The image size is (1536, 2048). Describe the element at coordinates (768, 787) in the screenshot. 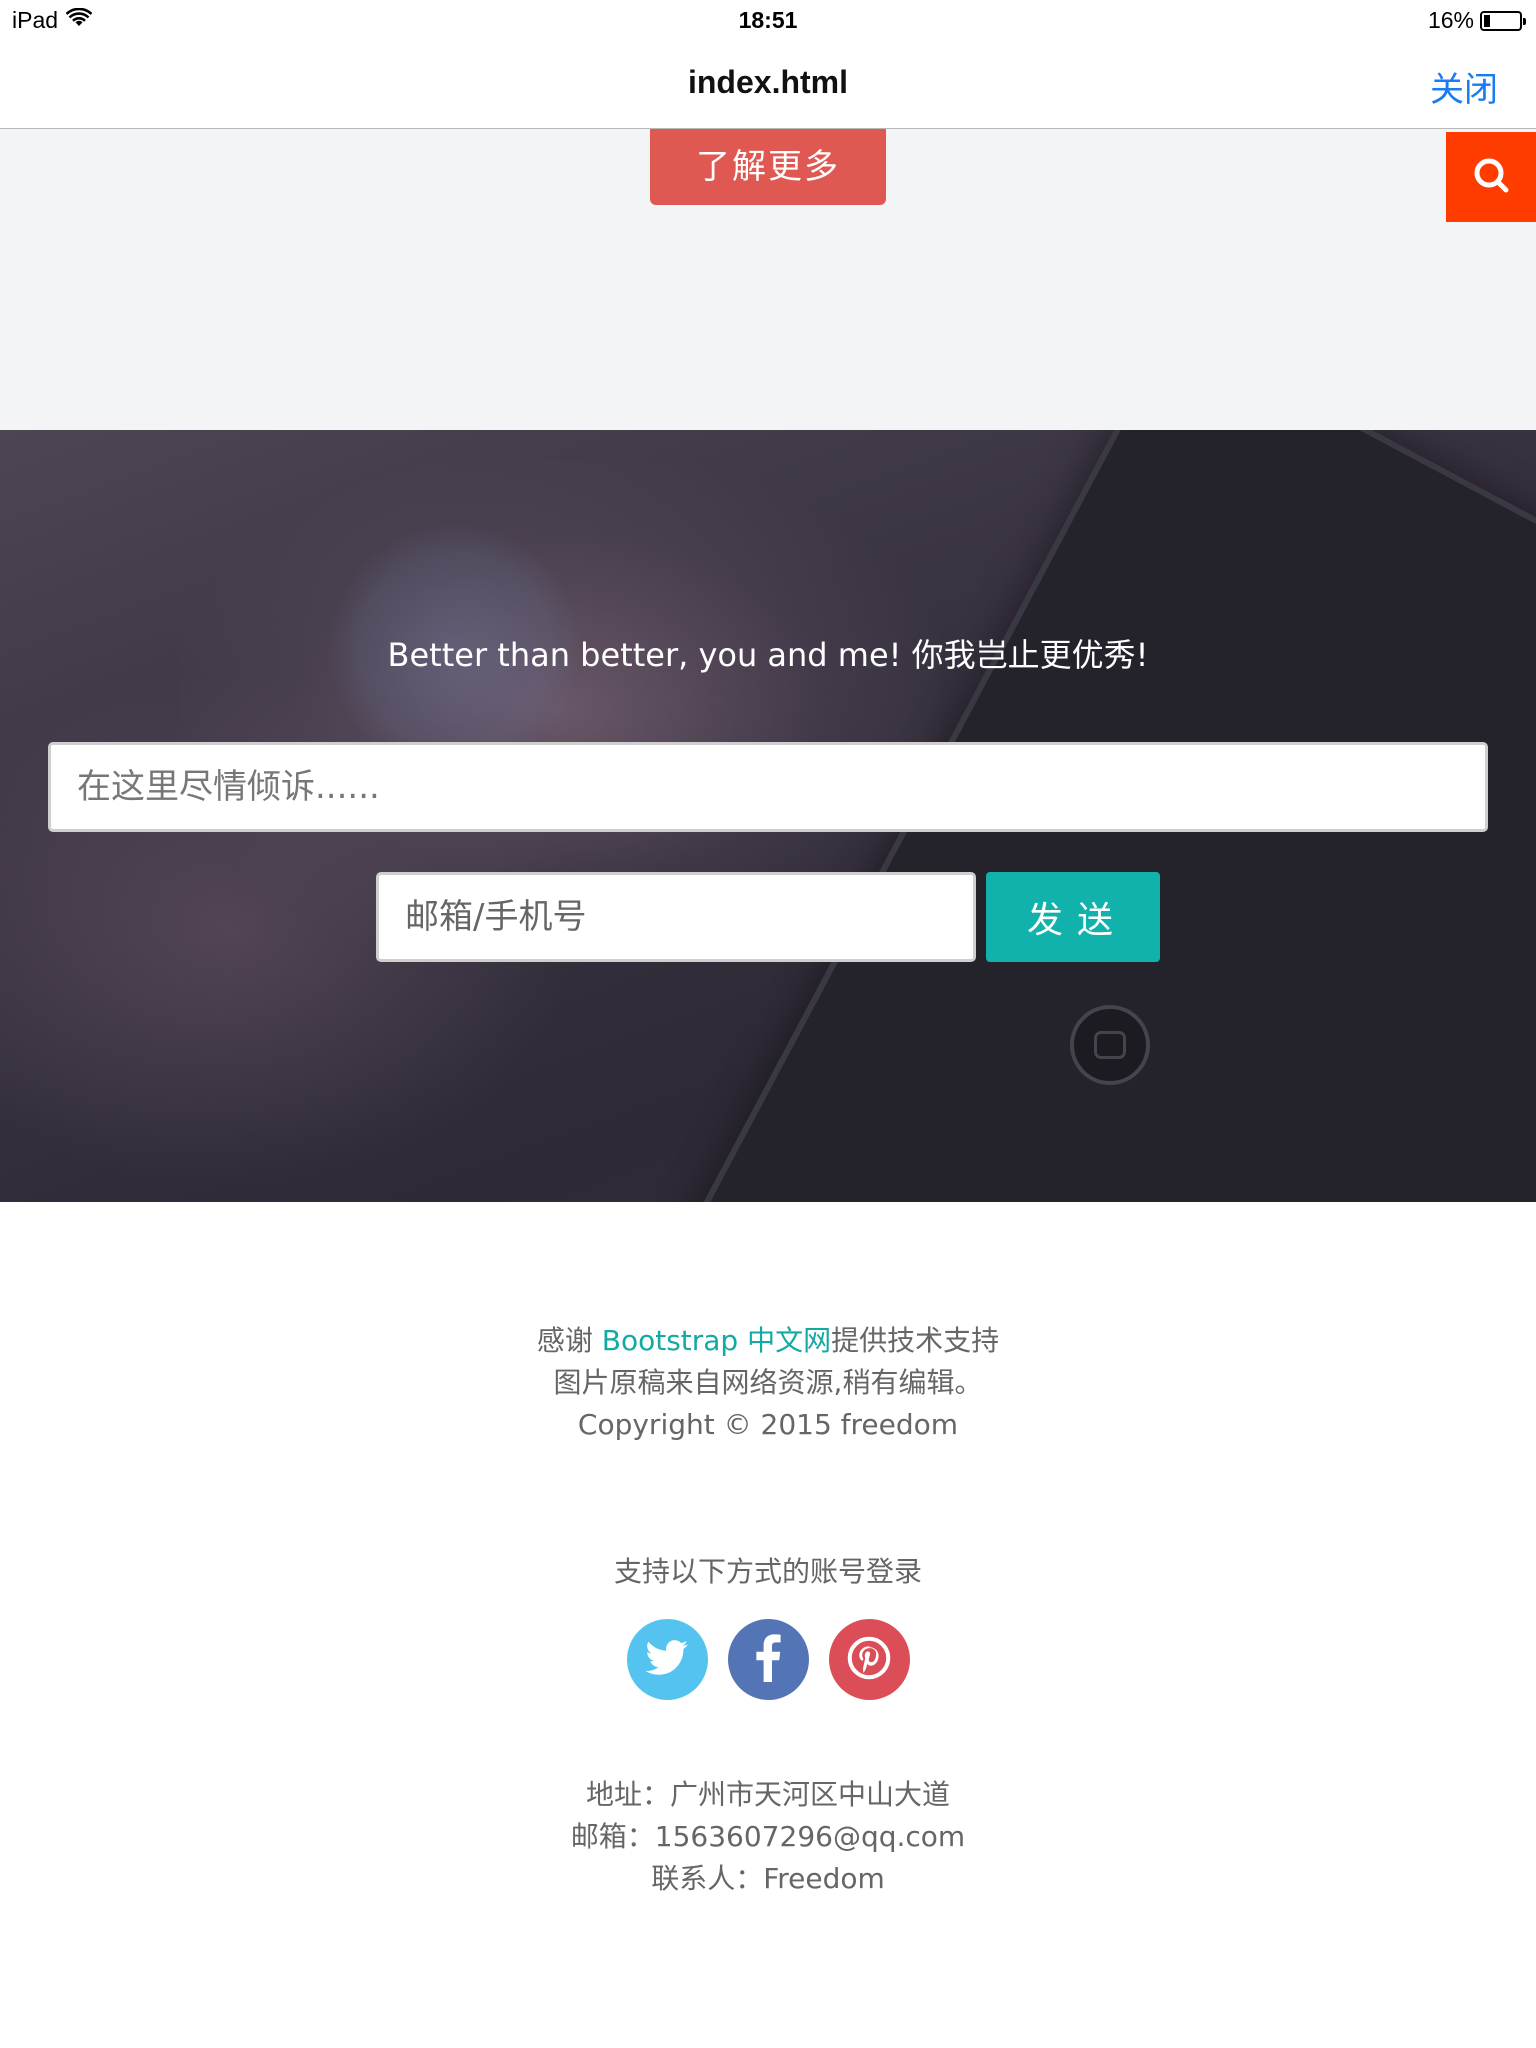

I see `message-input` at that location.